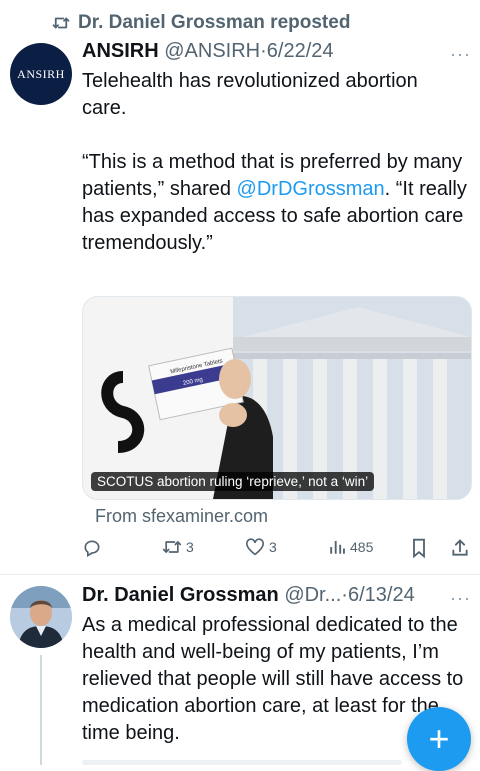 The height and width of the screenshot is (771, 480). I want to click on views-count: 485, so click(362, 547).